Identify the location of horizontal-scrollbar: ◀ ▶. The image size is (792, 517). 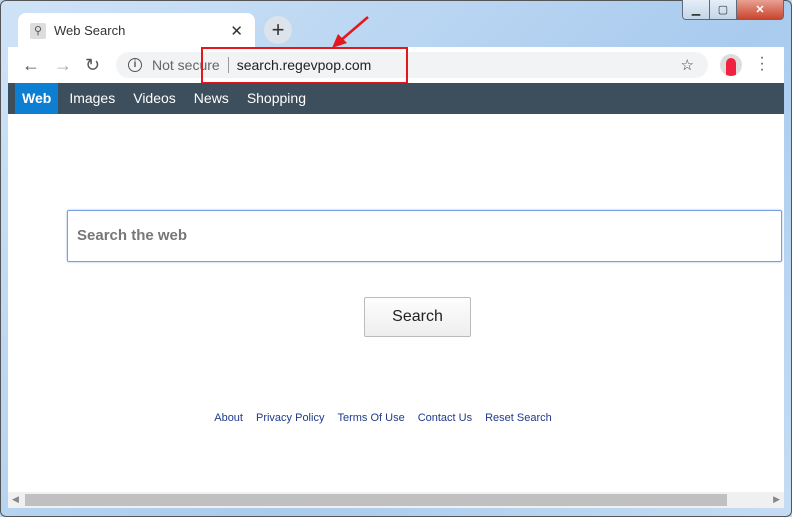
(396, 500).